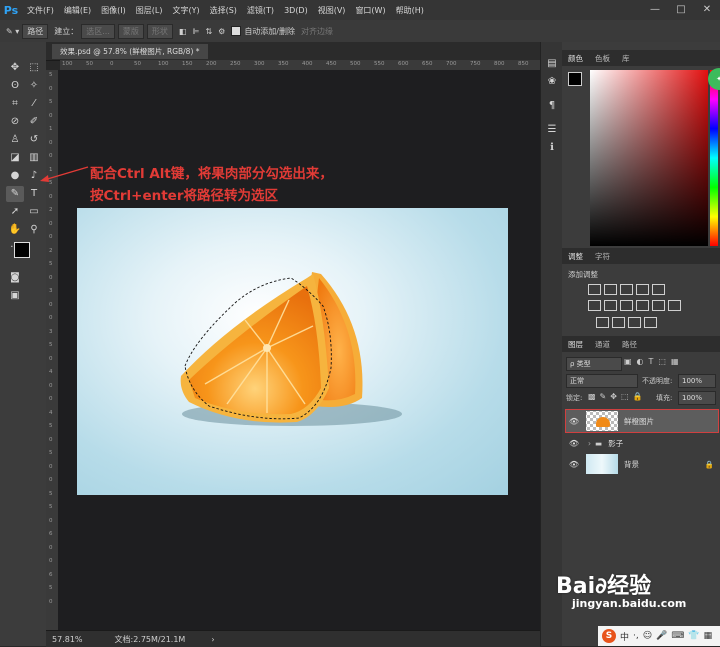 The image size is (720, 647). What do you see at coordinates (594, 305) in the screenshot?
I see `hue-saturation-icon` at bounding box center [594, 305].